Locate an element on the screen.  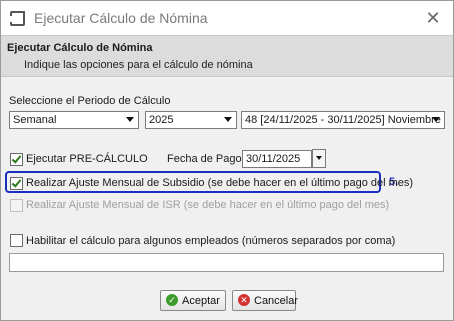
header-title: Ejecutar Cálculo de Nómina is located at coordinates (80, 48).